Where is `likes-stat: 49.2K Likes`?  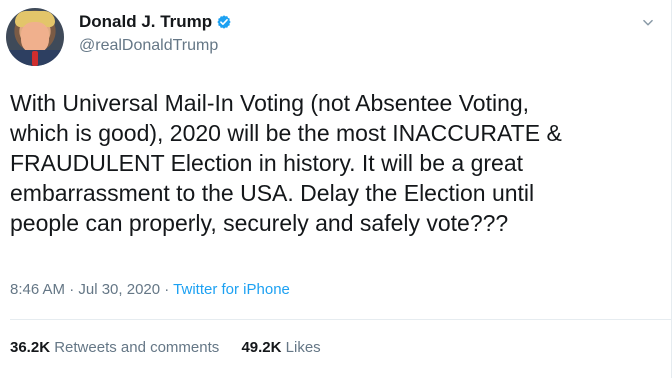 likes-stat: 49.2K Likes is located at coordinates (280, 348).